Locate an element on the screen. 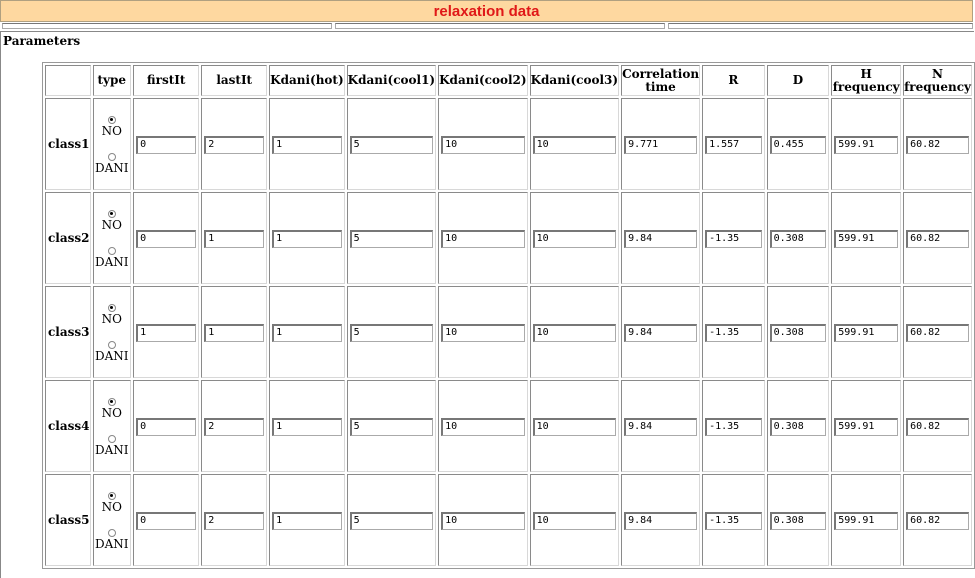  row-label: class1 is located at coordinates (68, 144).